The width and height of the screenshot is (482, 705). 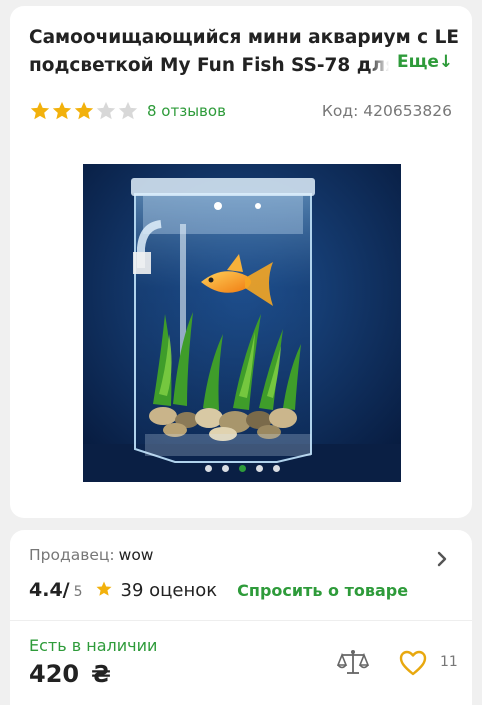 I want to click on compare-scales-icon, so click(x=353, y=662).